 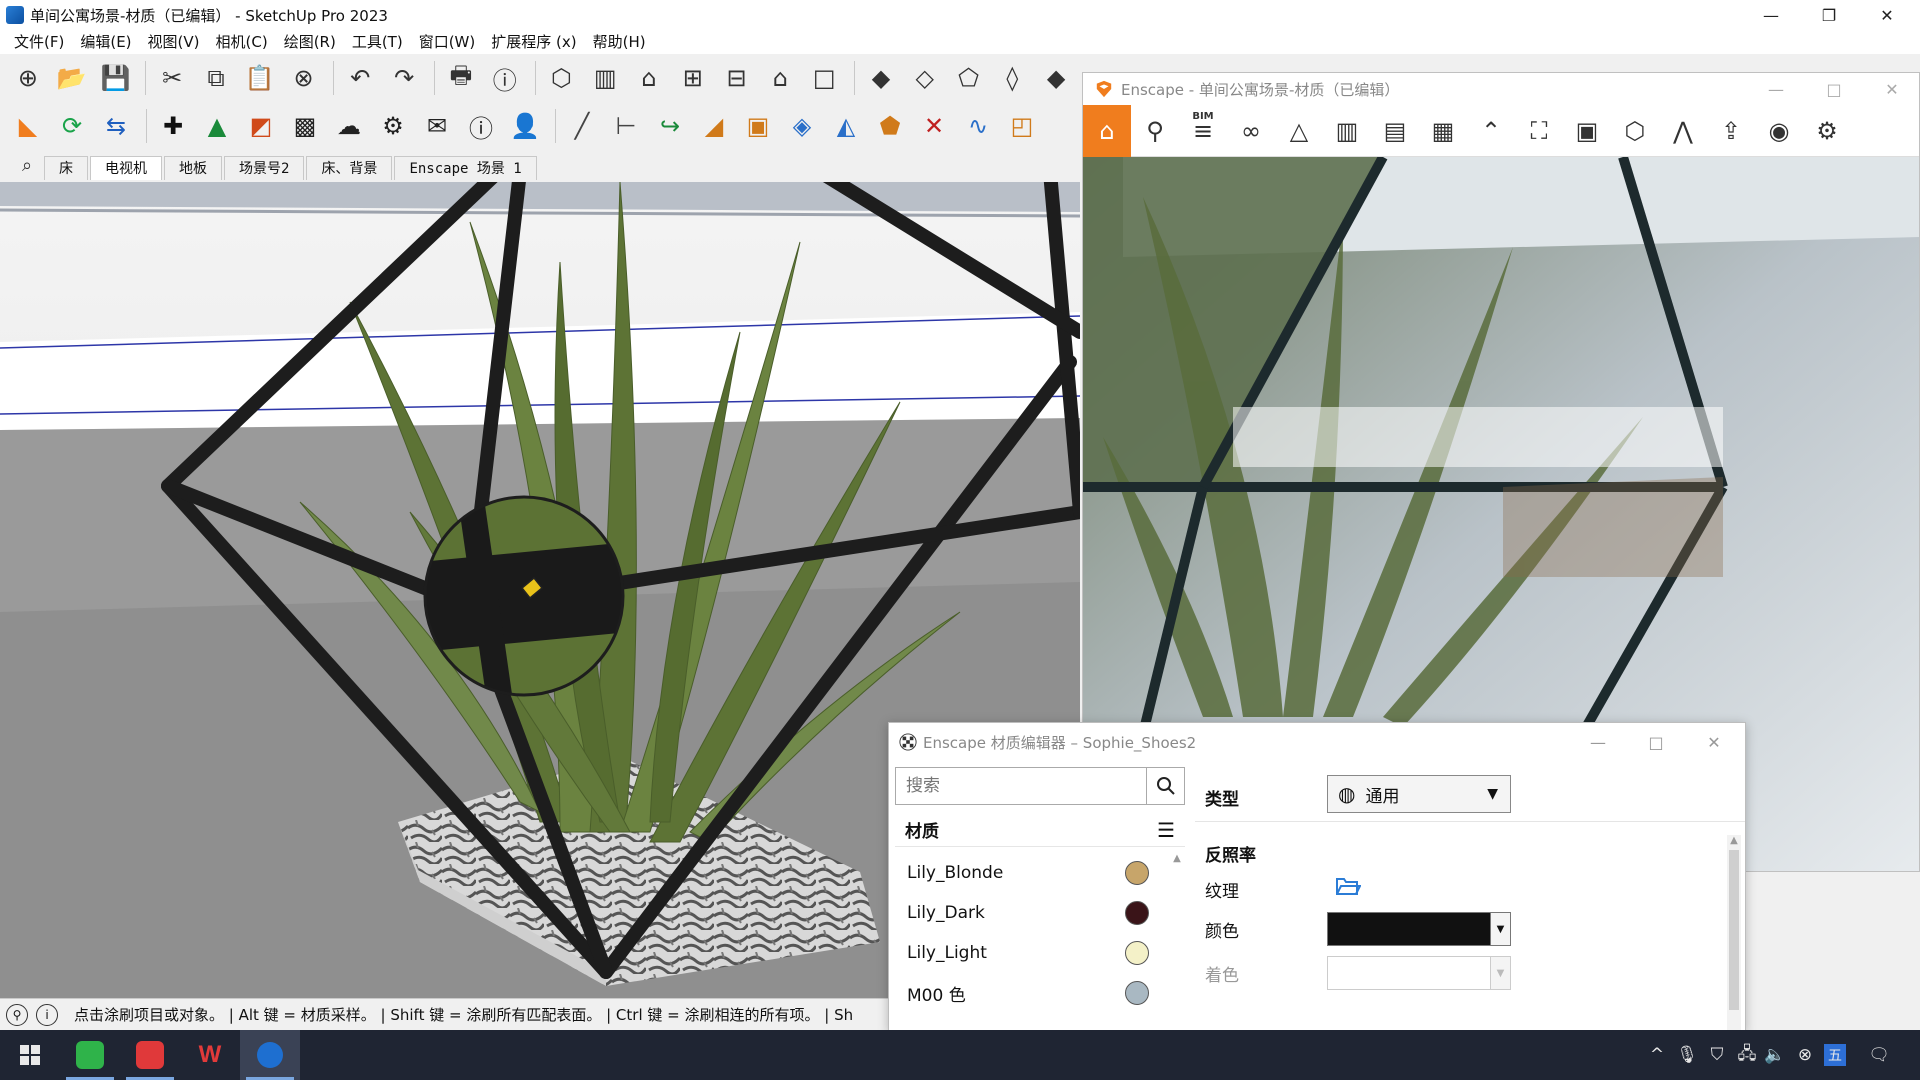 What do you see at coordinates (174, 42) in the screenshot?
I see `menu-view: 视图(V)` at bounding box center [174, 42].